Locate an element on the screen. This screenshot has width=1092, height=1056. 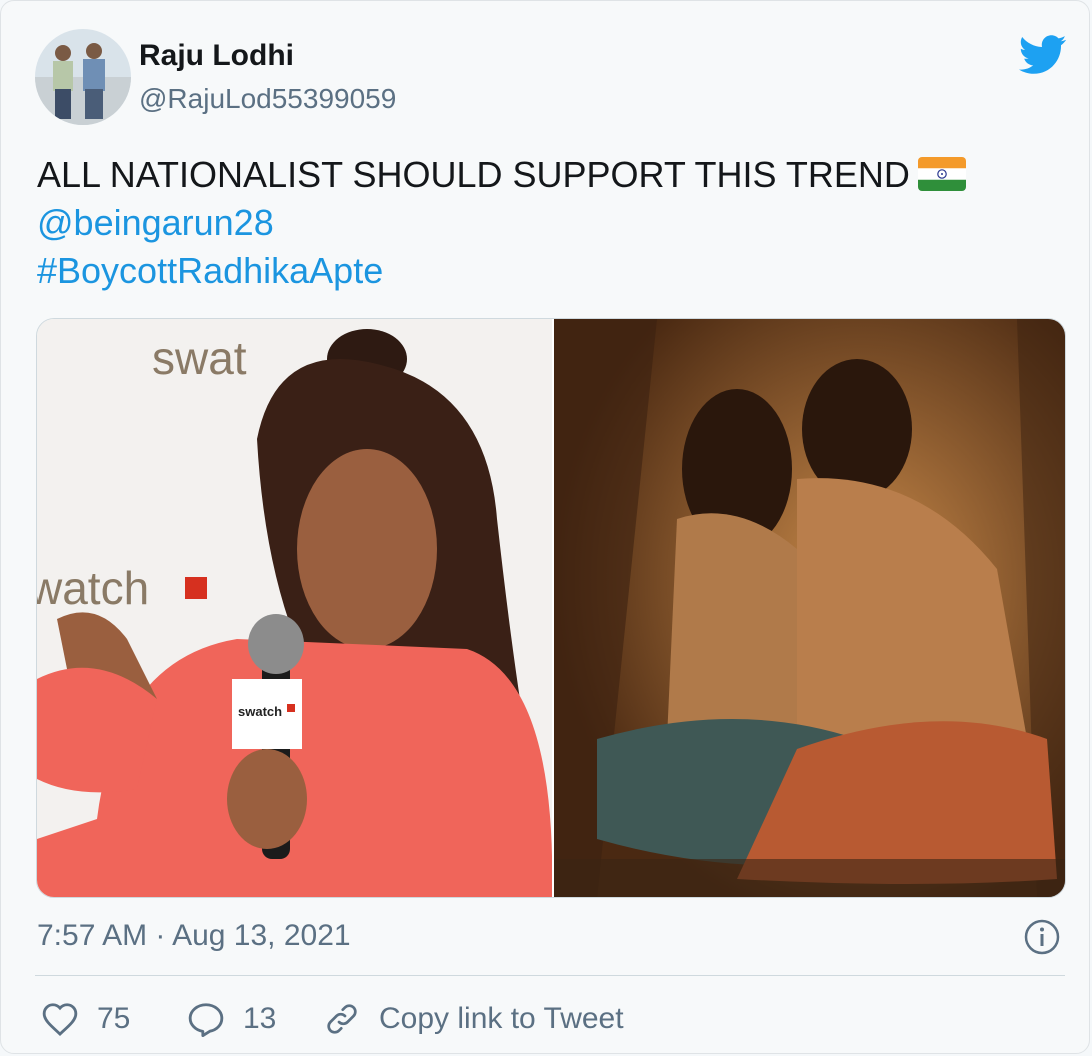
author-name: Raju Lodhi is located at coordinates (216, 56).